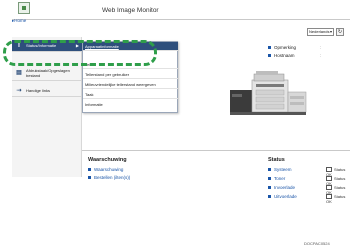 This screenshot has height=249, width=355. Describe the element at coordinates (283, 169) in the screenshot. I see `status-label: Systeem` at that location.